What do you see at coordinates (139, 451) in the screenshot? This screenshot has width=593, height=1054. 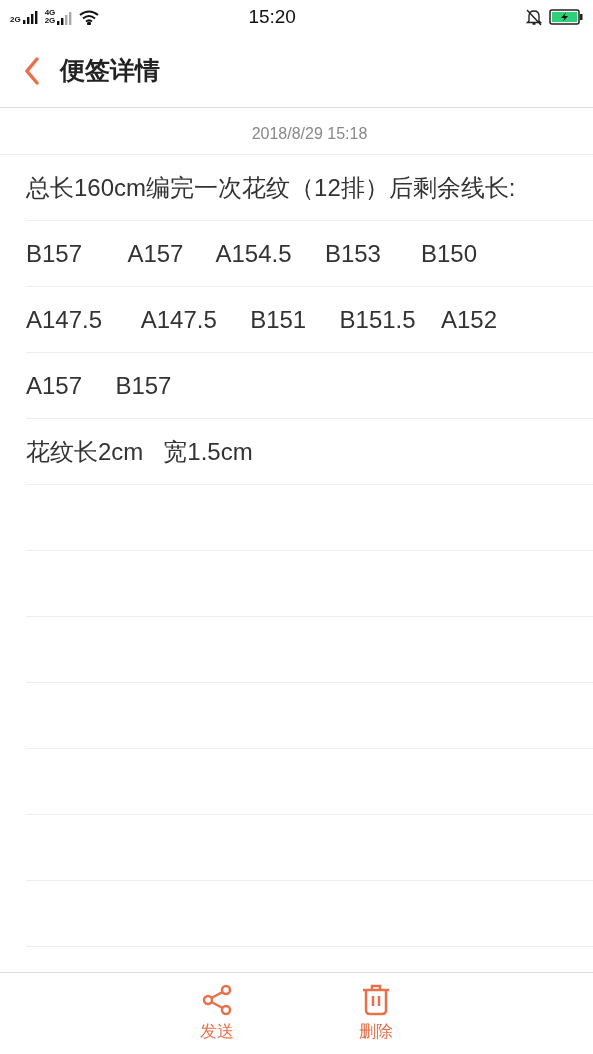 I see `note-line: 花纹长2cm 宽1.5cm` at bounding box center [139, 451].